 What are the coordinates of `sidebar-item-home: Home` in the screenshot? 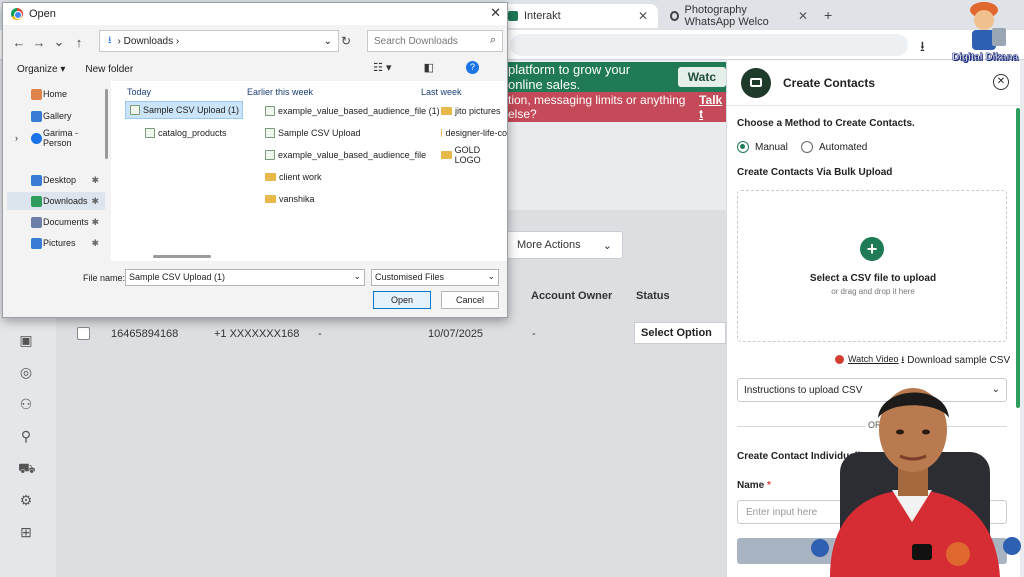 It's located at (56, 94).